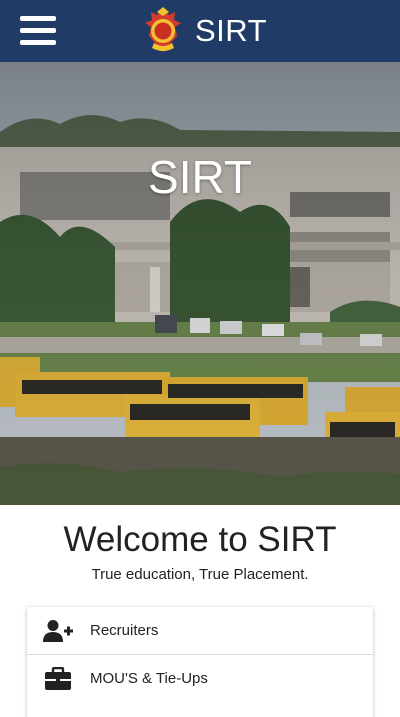 The width and height of the screenshot is (400, 717). Describe the element at coordinates (200, 177) in the screenshot. I see `hero-title: SIRT` at that location.